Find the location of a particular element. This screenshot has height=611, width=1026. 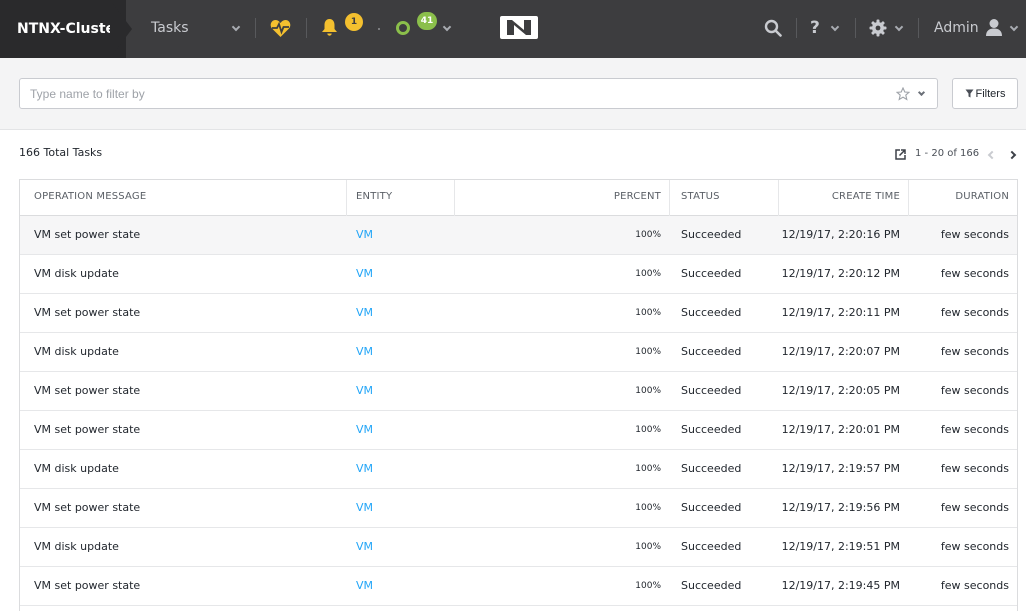

column-header-percent: PERCENT is located at coordinates (637, 198).